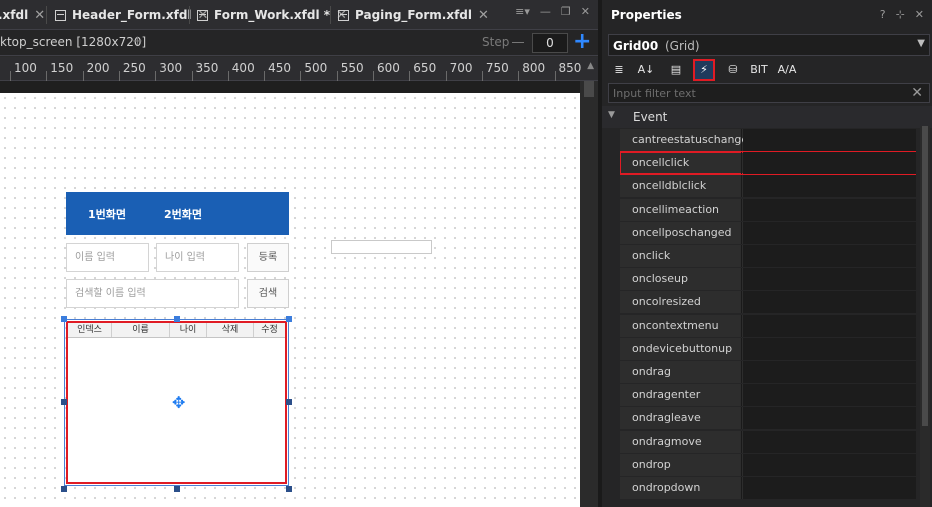 The width and height of the screenshot is (932, 507). I want to click on tab-label: .xfdl, so click(14, 15).